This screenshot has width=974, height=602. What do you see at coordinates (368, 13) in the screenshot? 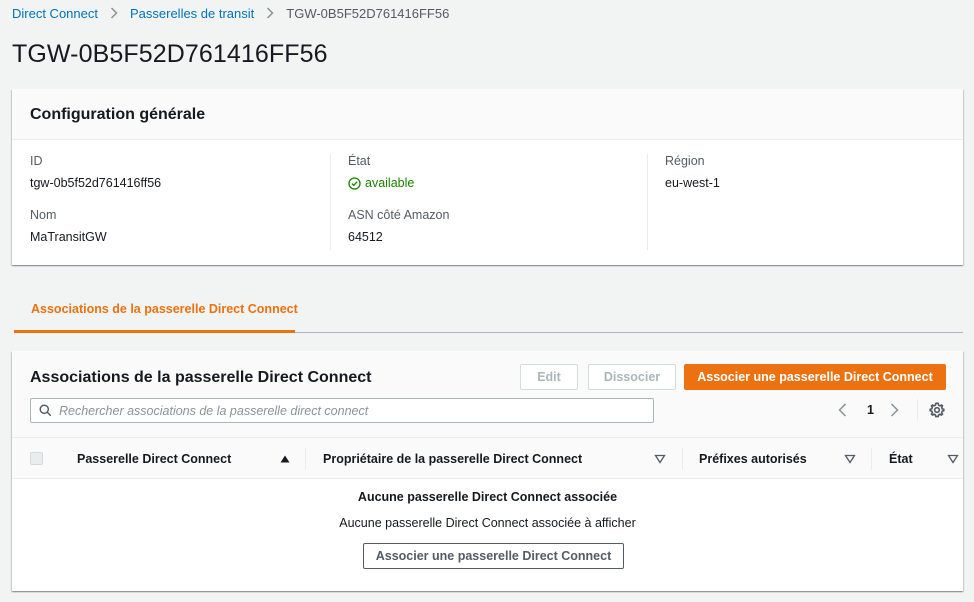
I see `breadcrumb-current: TGW-0B5F52D761416FF56` at bounding box center [368, 13].